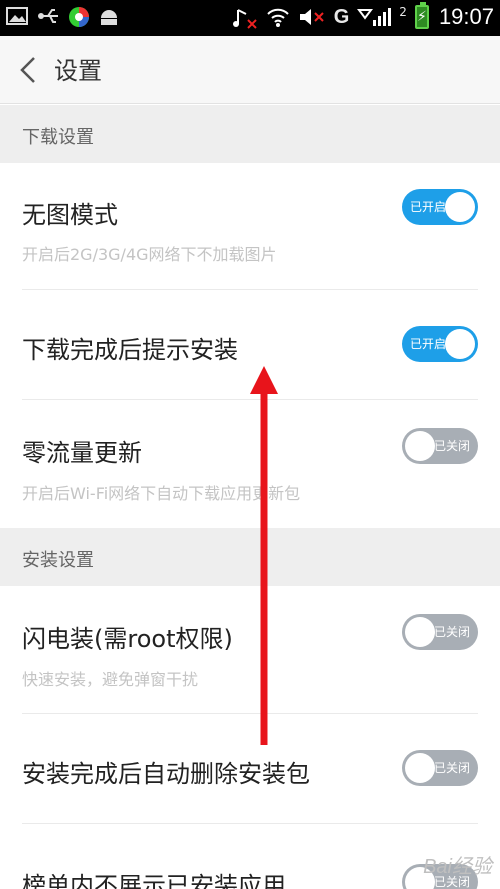 This screenshot has width=500, height=889. Describe the element at coordinates (278, 17) in the screenshot. I see `wifi-icon` at that location.